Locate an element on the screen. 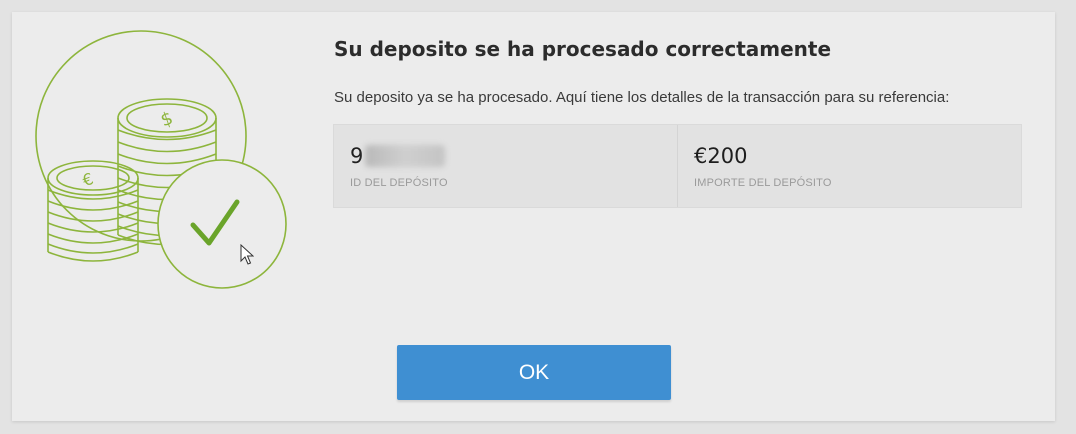 The height and width of the screenshot is (434, 1076). mouse-pointer-icon is located at coordinates (247, 254).